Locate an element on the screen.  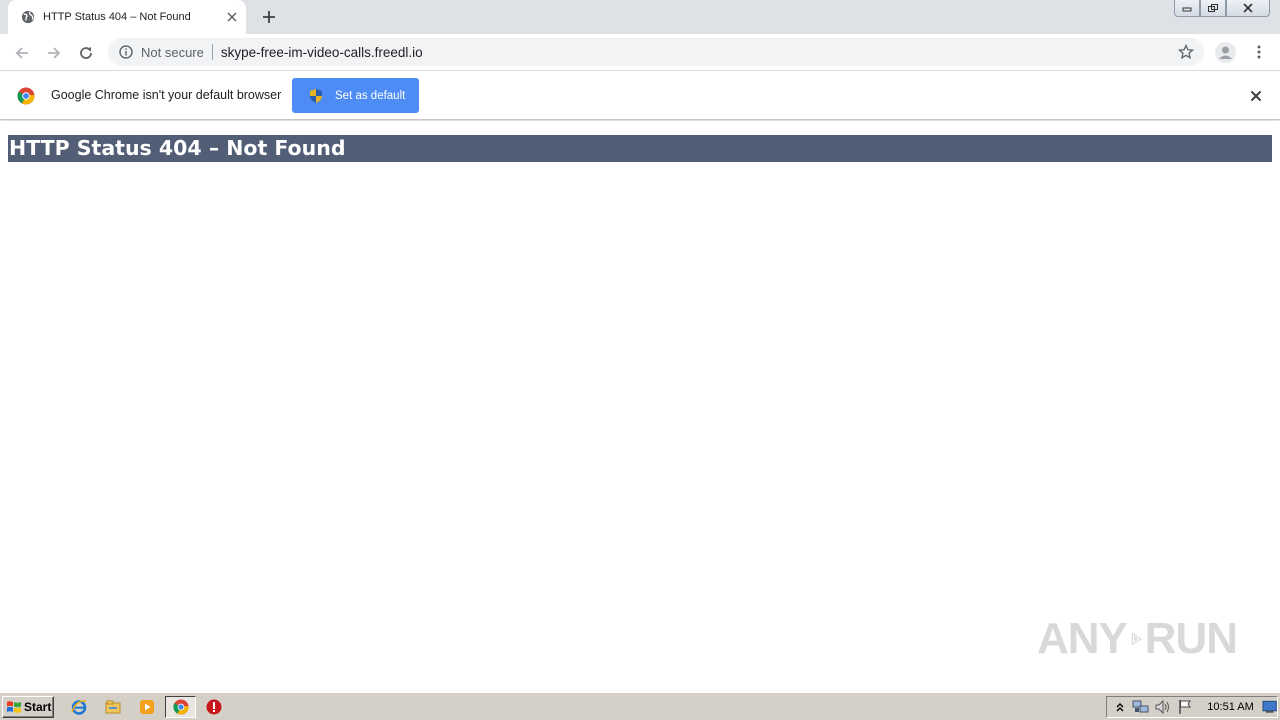
stop-sign-app-icon is located at coordinates (214, 707).